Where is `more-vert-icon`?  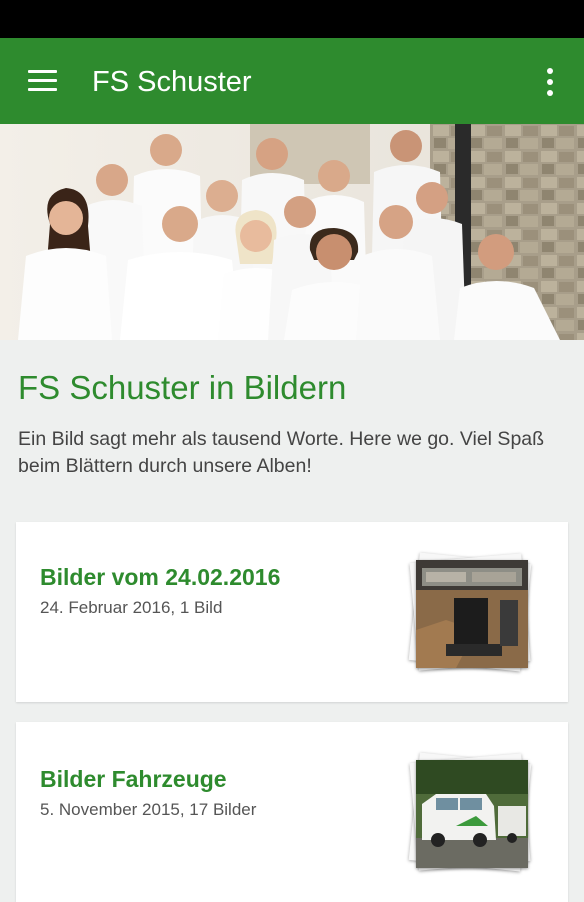 more-vert-icon is located at coordinates (550, 82).